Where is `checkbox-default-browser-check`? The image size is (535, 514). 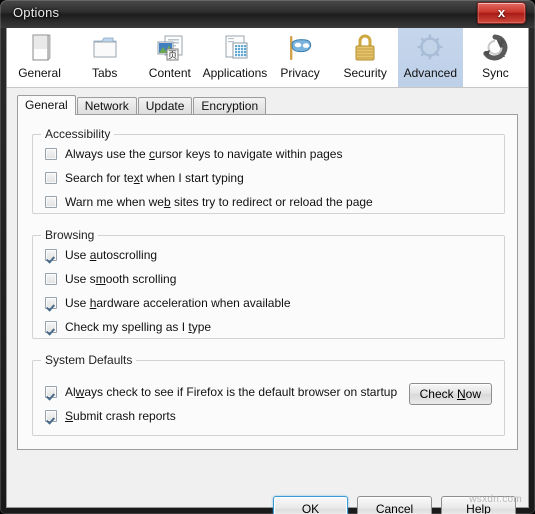 checkbox-default-browser-check is located at coordinates (51, 392).